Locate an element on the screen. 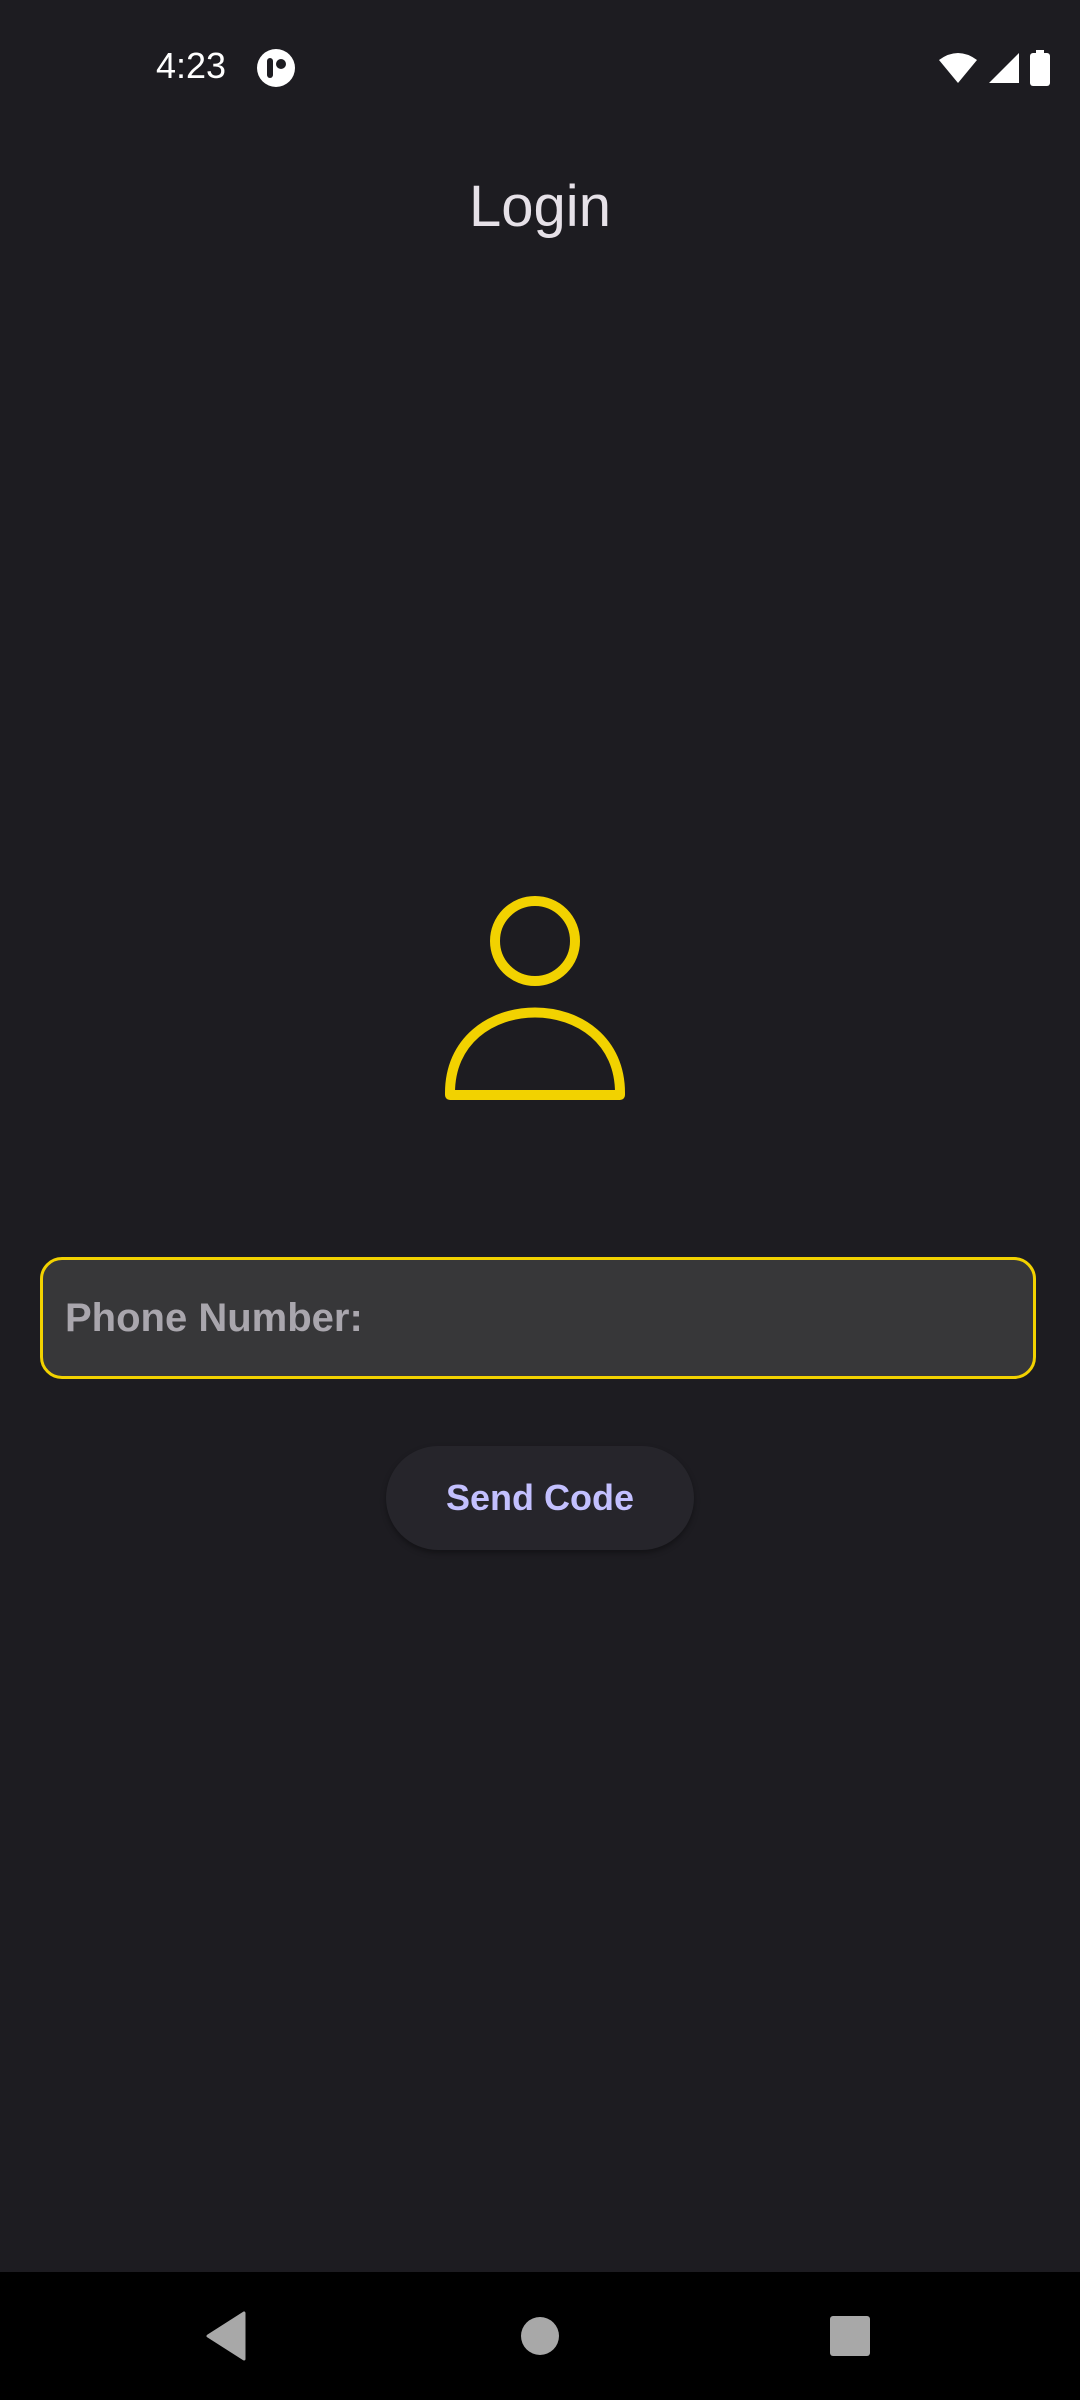  user-icon is located at coordinates (535, 998).